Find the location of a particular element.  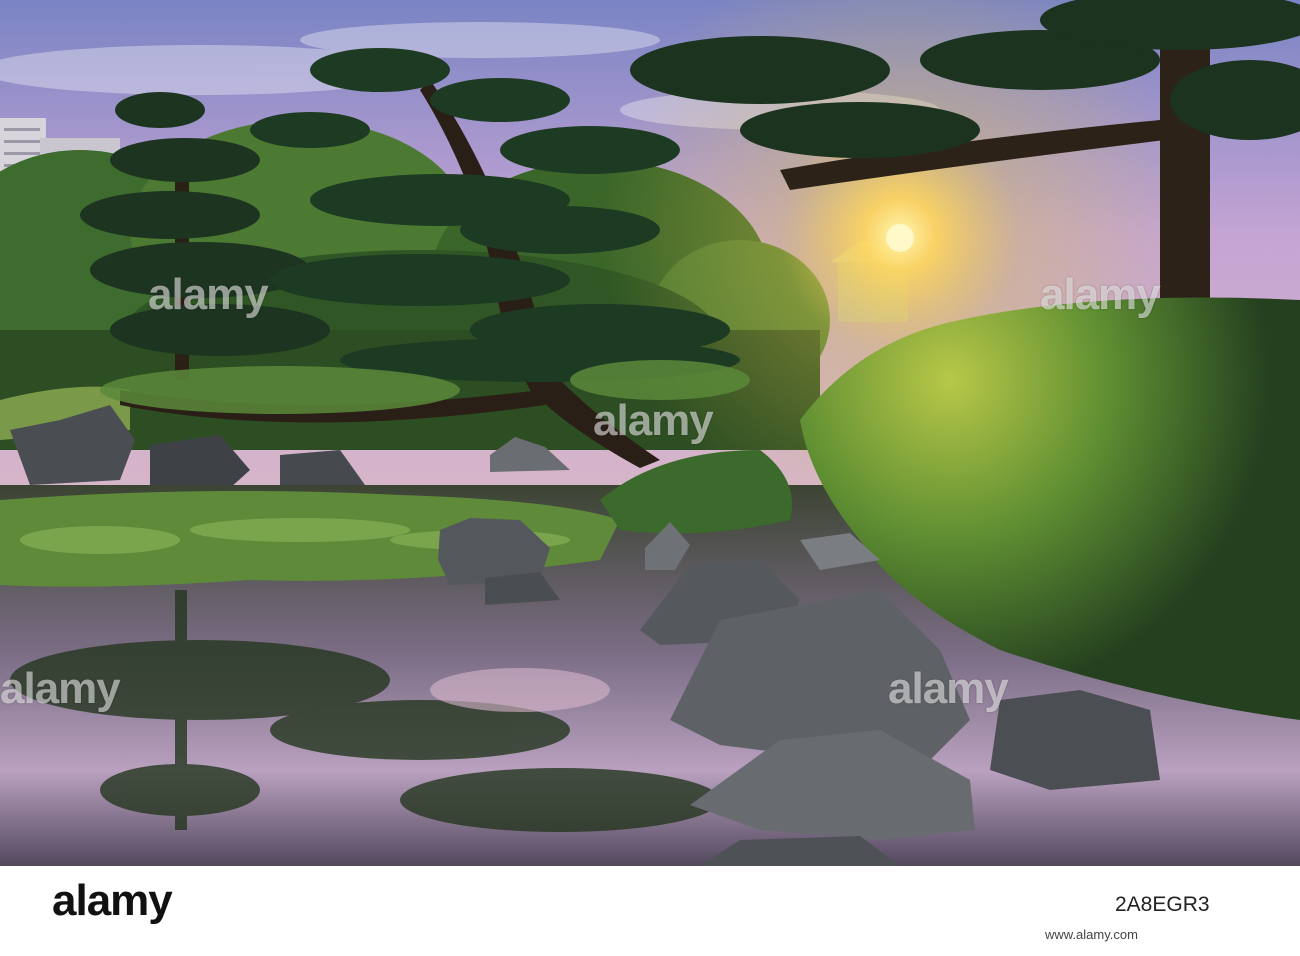

image-id-label: 2A8EGR3 is located at coordinates (1162, 904).